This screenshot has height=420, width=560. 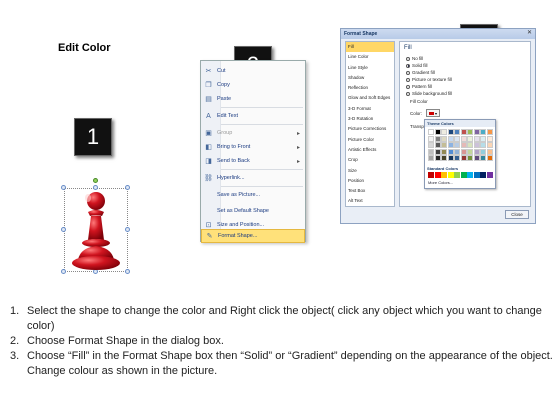 What do you see at coordinates (433, 113) in the screenshot?
I see `color-picker-button: ▾` at bounding box center [433, 113].